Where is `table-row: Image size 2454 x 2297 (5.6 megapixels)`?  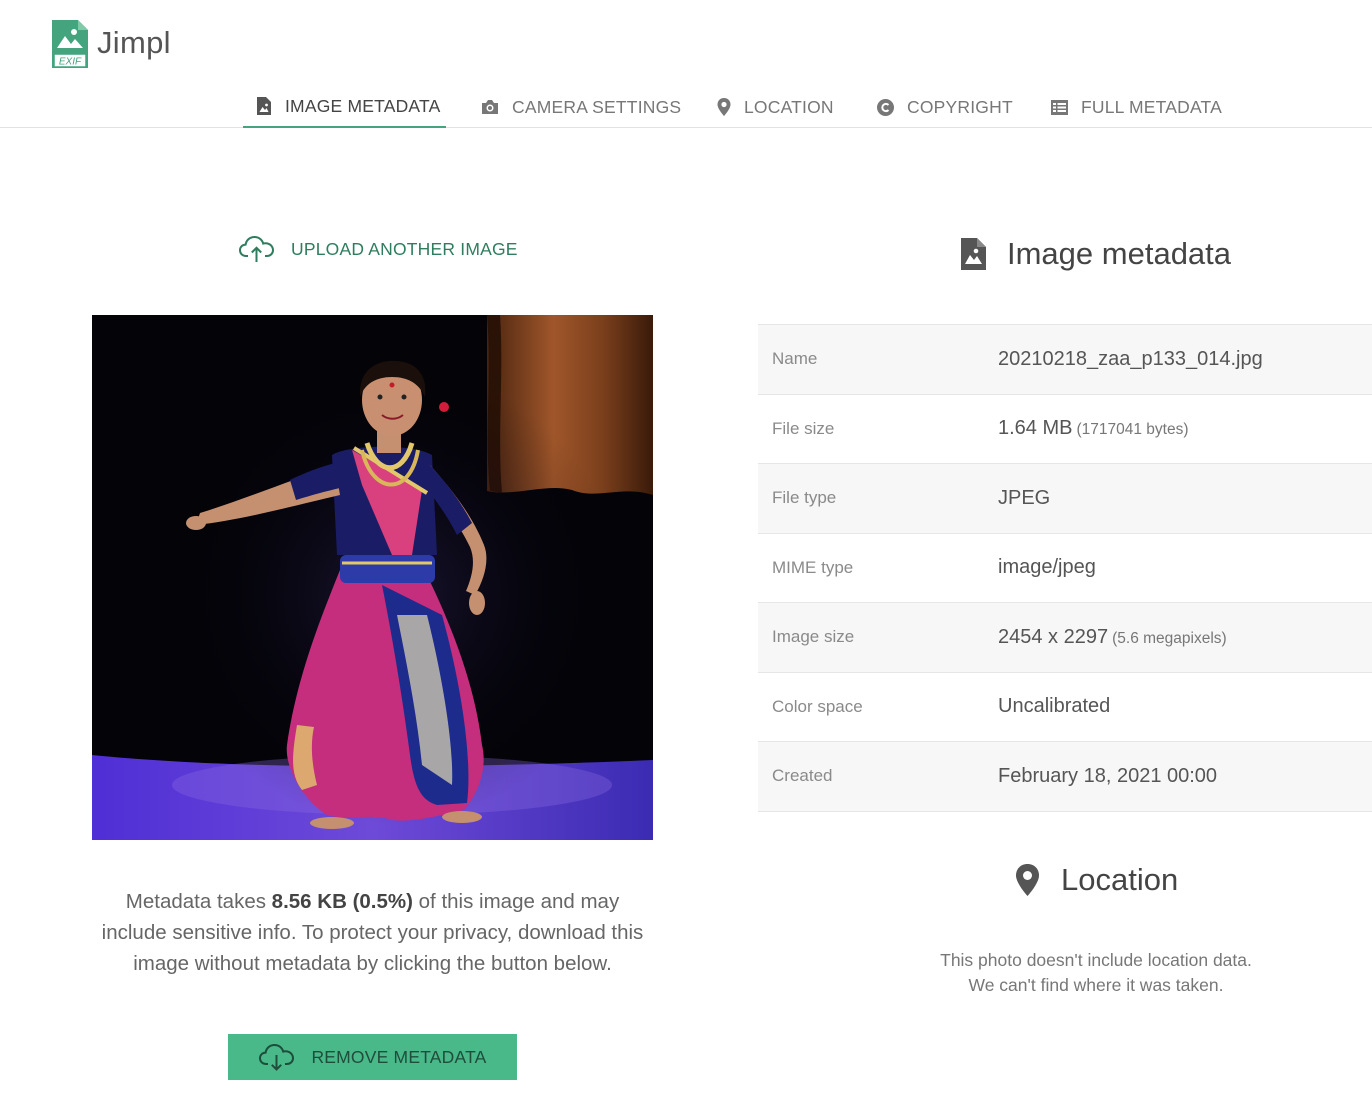 table-row: Image size 2454 x 2297 (5.6 megapixels) is located at coordinates (1065, 638).